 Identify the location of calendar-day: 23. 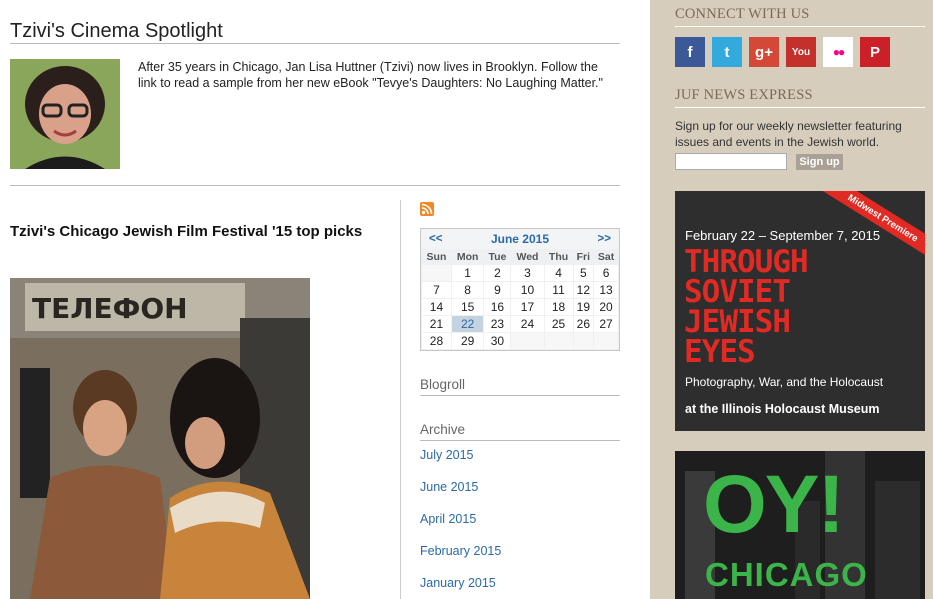
(497, 324).